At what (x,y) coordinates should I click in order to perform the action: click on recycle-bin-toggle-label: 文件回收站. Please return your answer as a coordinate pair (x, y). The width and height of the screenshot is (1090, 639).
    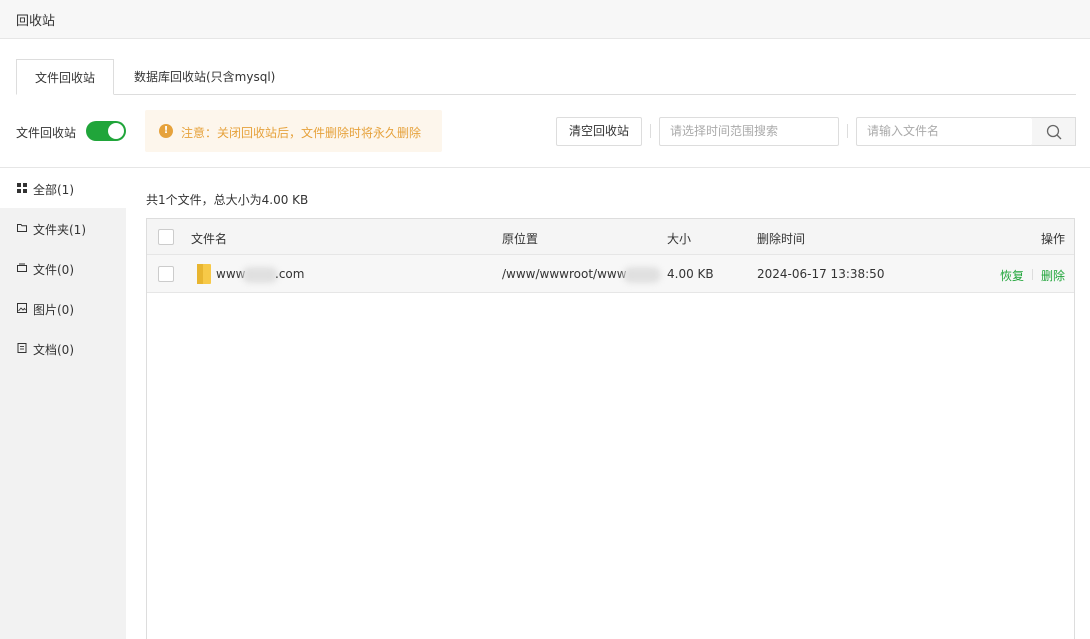
    Looking at the image, I should click on (46, 133).